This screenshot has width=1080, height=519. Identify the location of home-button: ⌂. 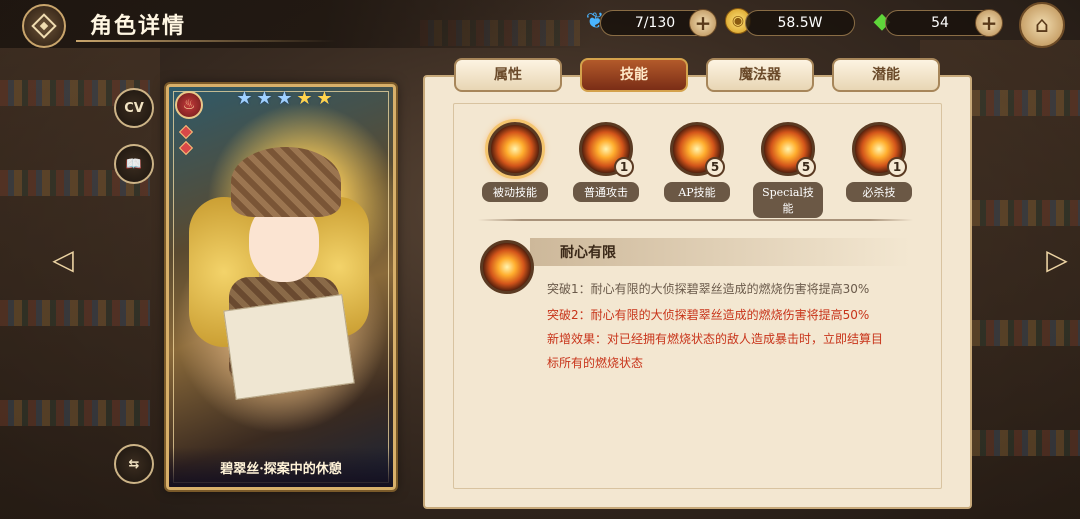
(1042, 25).